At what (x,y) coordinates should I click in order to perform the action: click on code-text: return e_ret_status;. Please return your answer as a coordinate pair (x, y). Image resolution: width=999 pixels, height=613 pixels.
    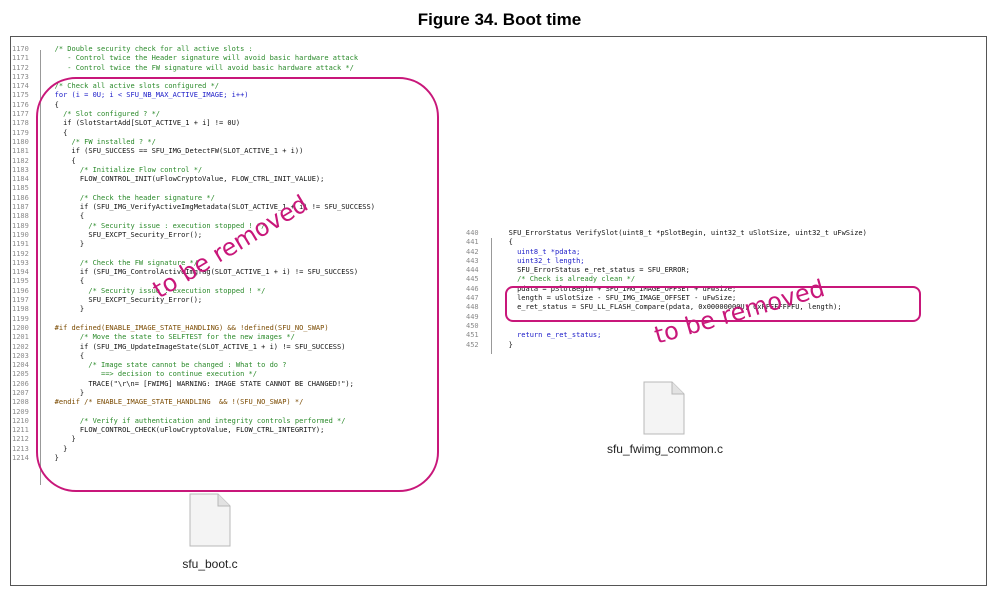
    Looking at the image, I should click on (549, 335).